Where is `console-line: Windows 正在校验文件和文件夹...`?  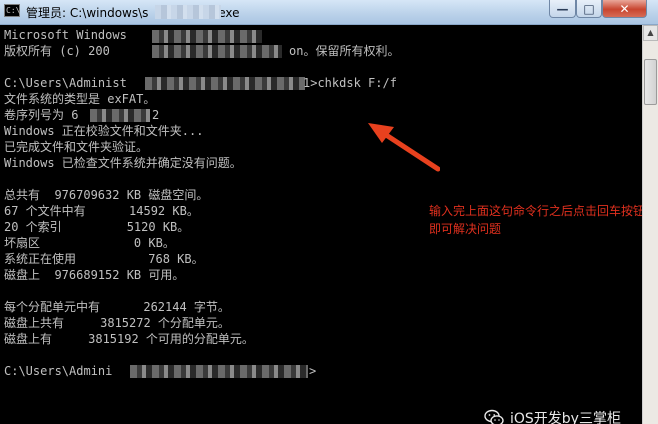 console-line: Windows 正在校验文件和文件夹... is located at coordinates (104, 131).